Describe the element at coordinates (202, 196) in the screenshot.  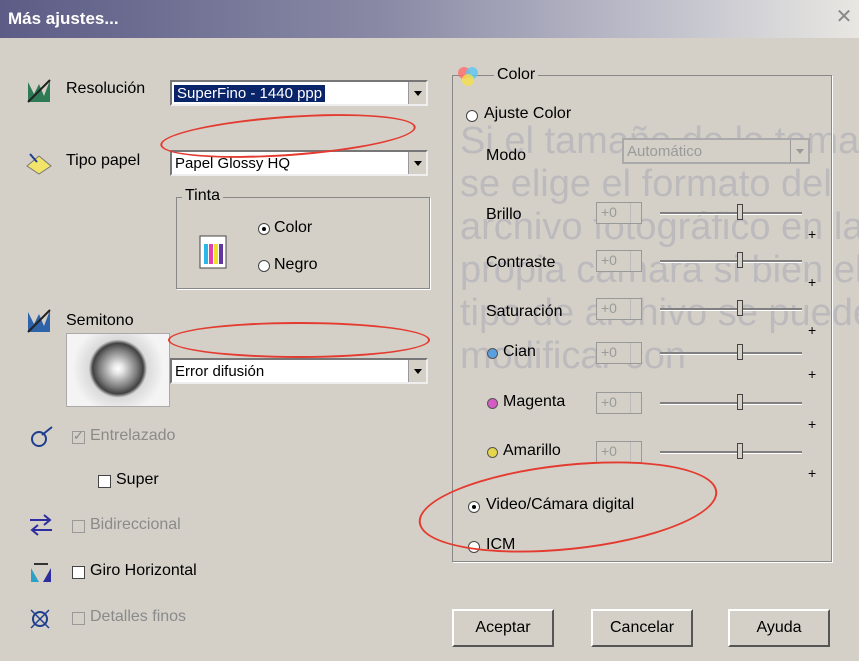
I see `ink-group-title: Tinta` at that location.